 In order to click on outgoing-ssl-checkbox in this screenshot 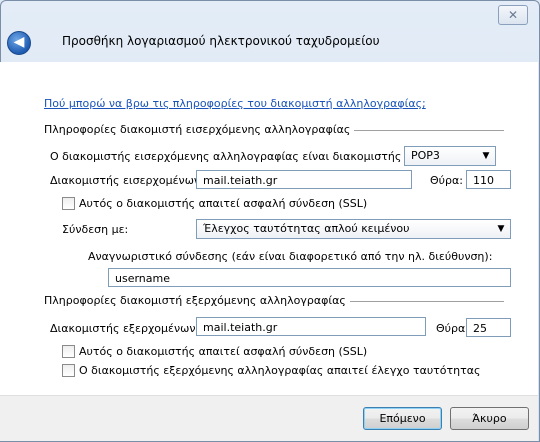, I will do `click(68, 351)`.